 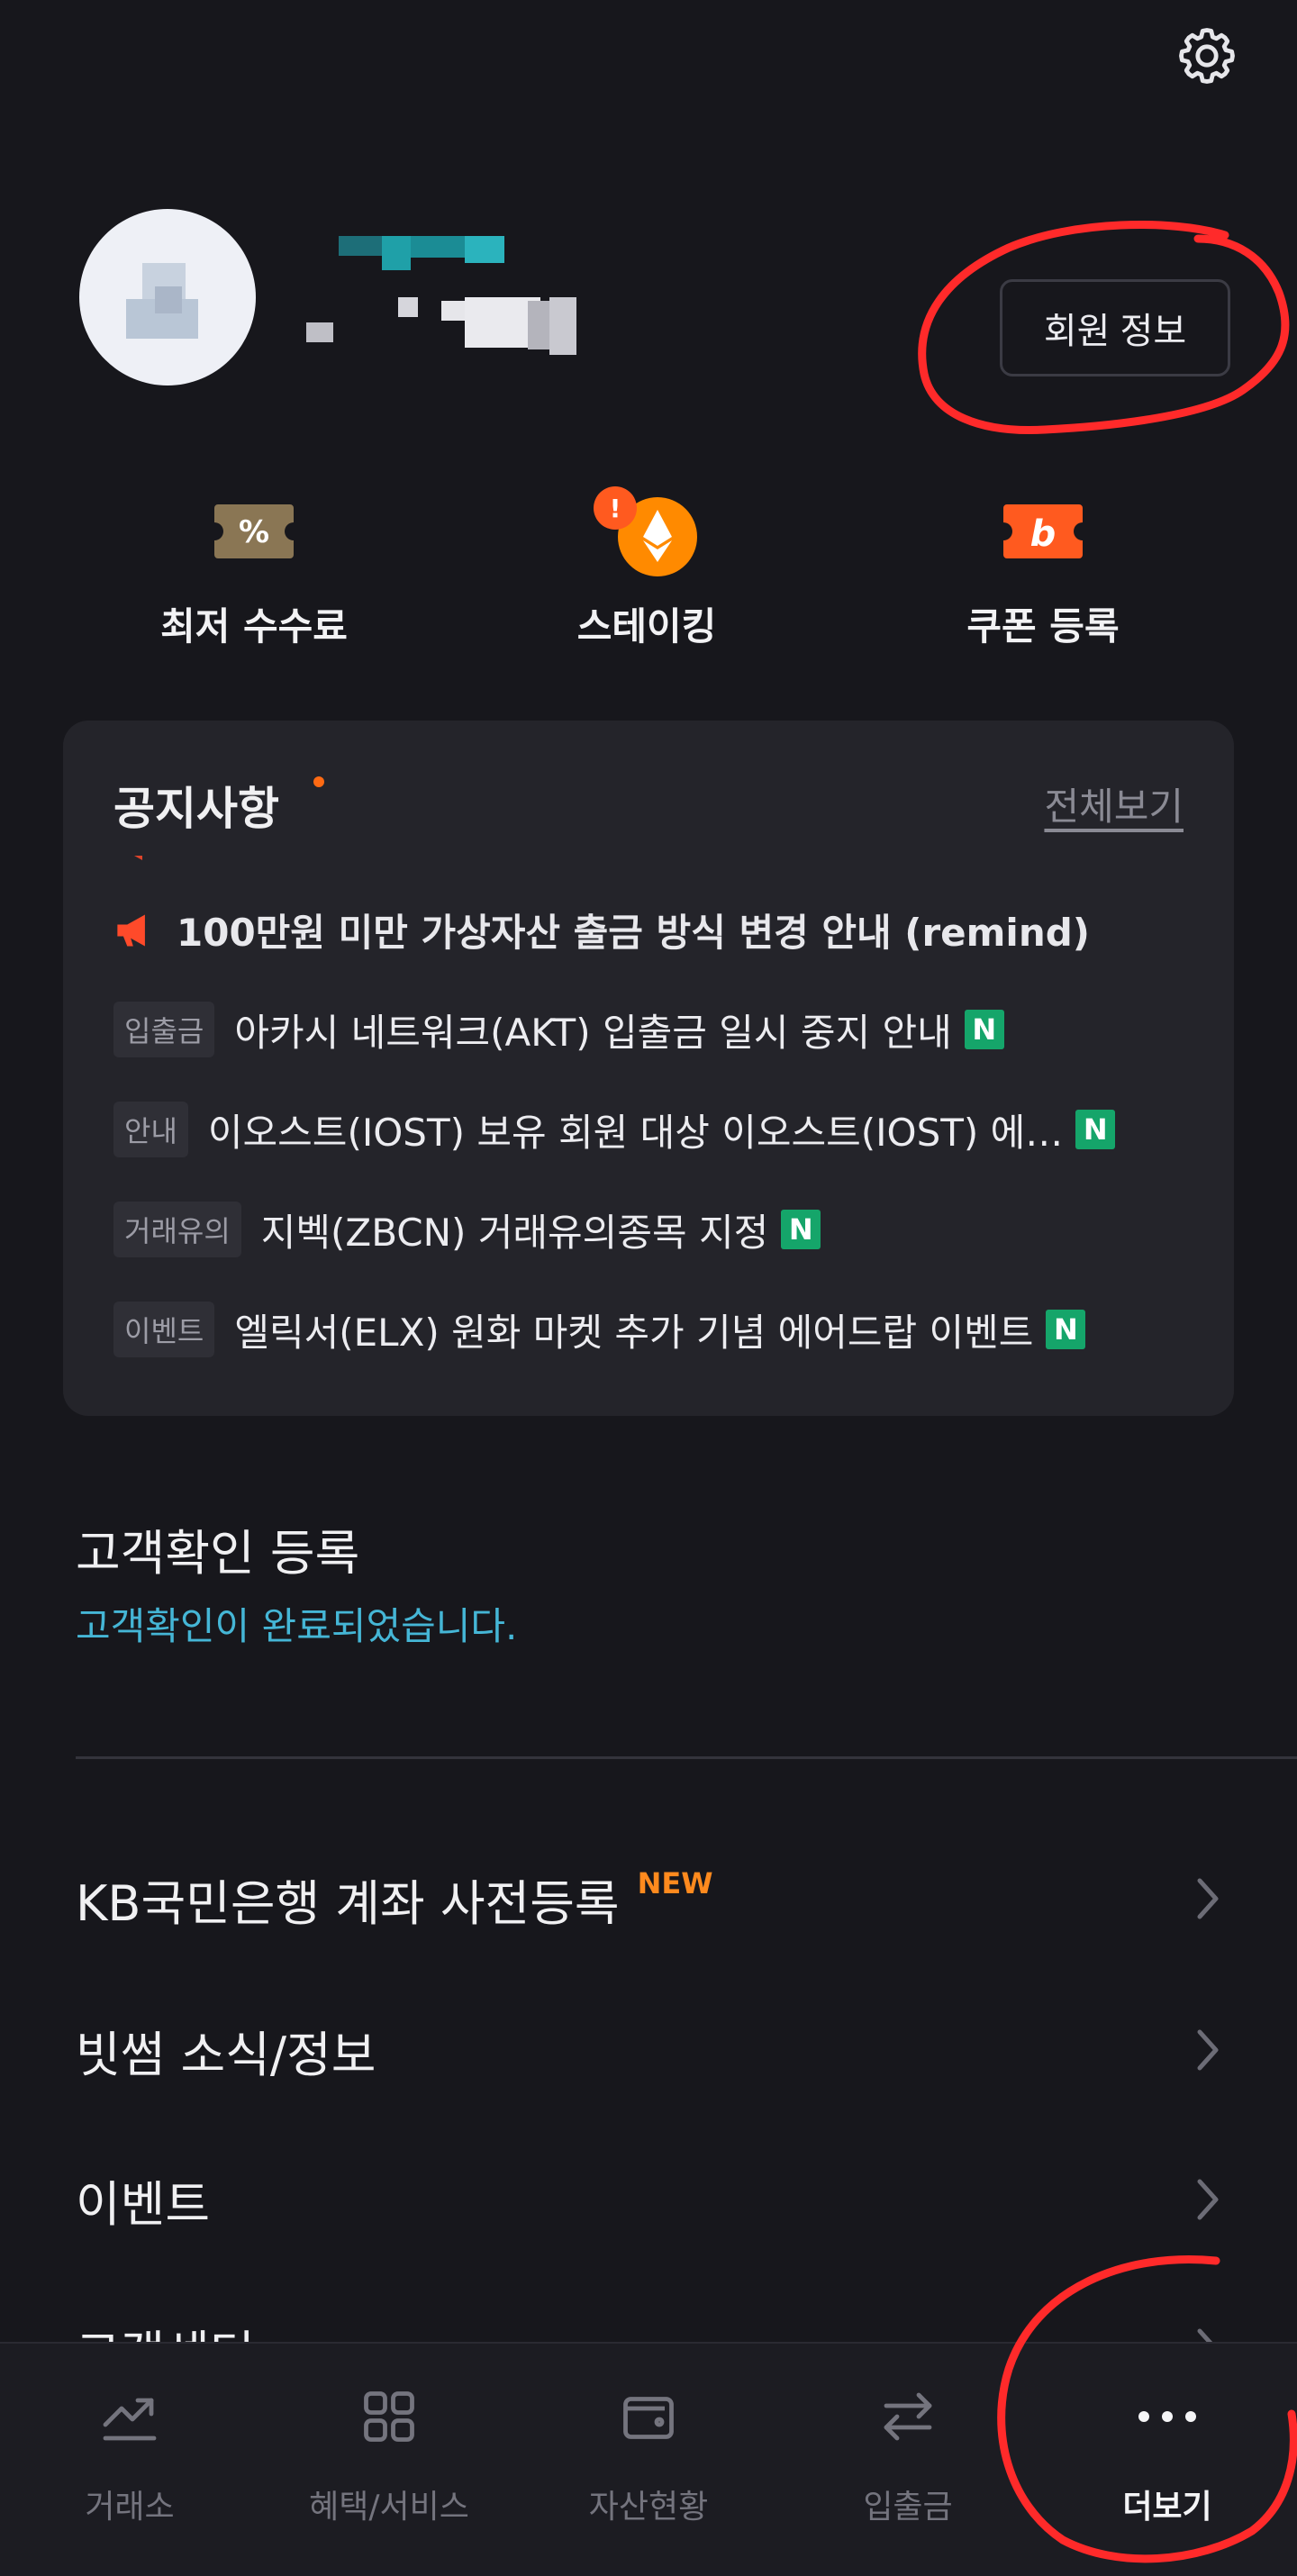 I want to click on notice-row: 거래유의 지벡(ZBCN) 거래유의종목 지정 N, so click(x=467, y=1229).